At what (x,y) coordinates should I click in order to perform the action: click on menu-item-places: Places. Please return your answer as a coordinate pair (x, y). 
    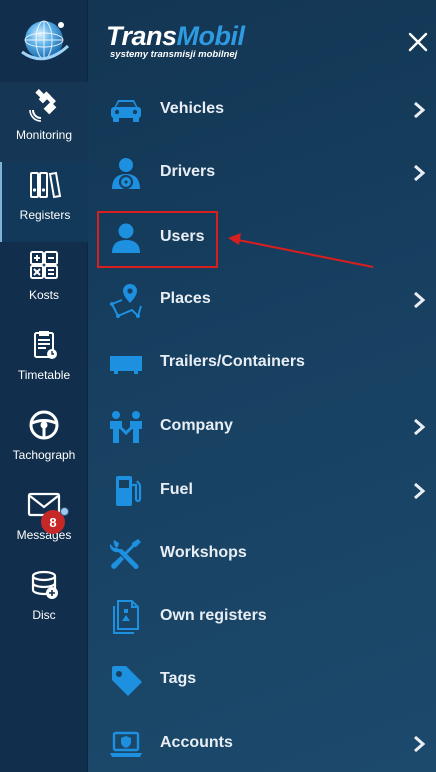
    Looking at the image, I should click on (266, 300).